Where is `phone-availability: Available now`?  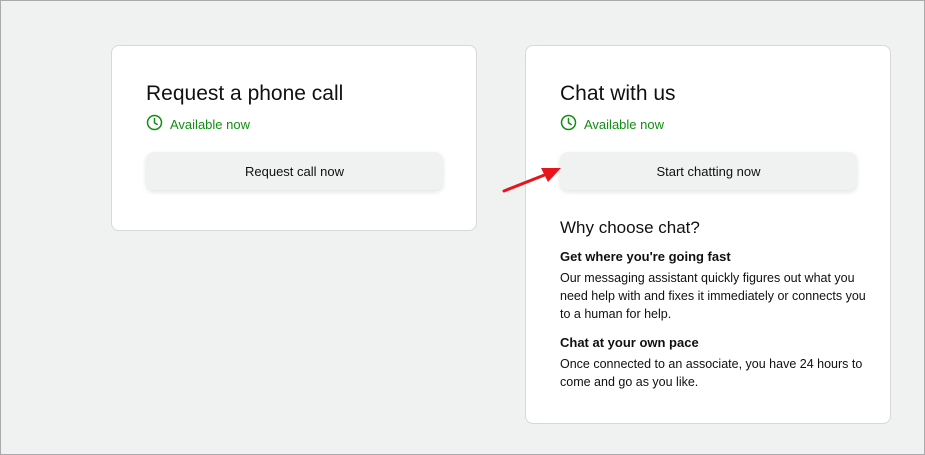
phone-availability: Available now is located at coordinates (198, 124).